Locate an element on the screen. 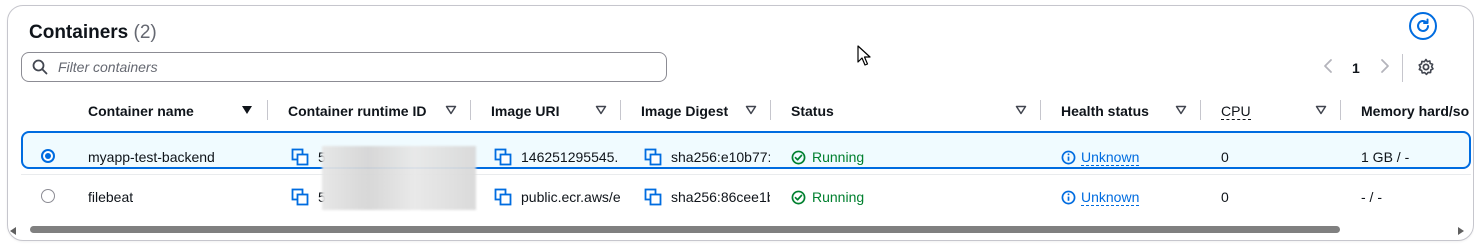 Image resolution: width=1474 pixels, height=245 pixels. column-header-status: Status is located at coordinates (812, 111).